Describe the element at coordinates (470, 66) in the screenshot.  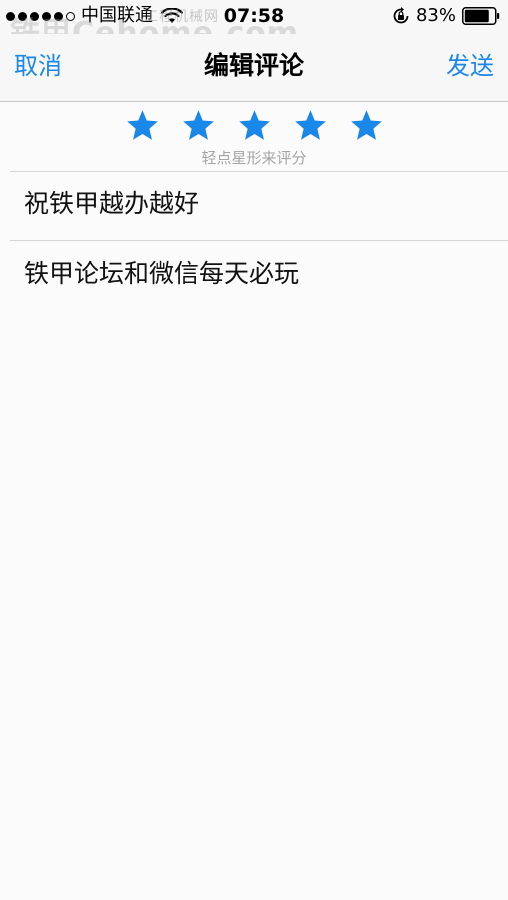
I see `send-button: 发送` at that location.